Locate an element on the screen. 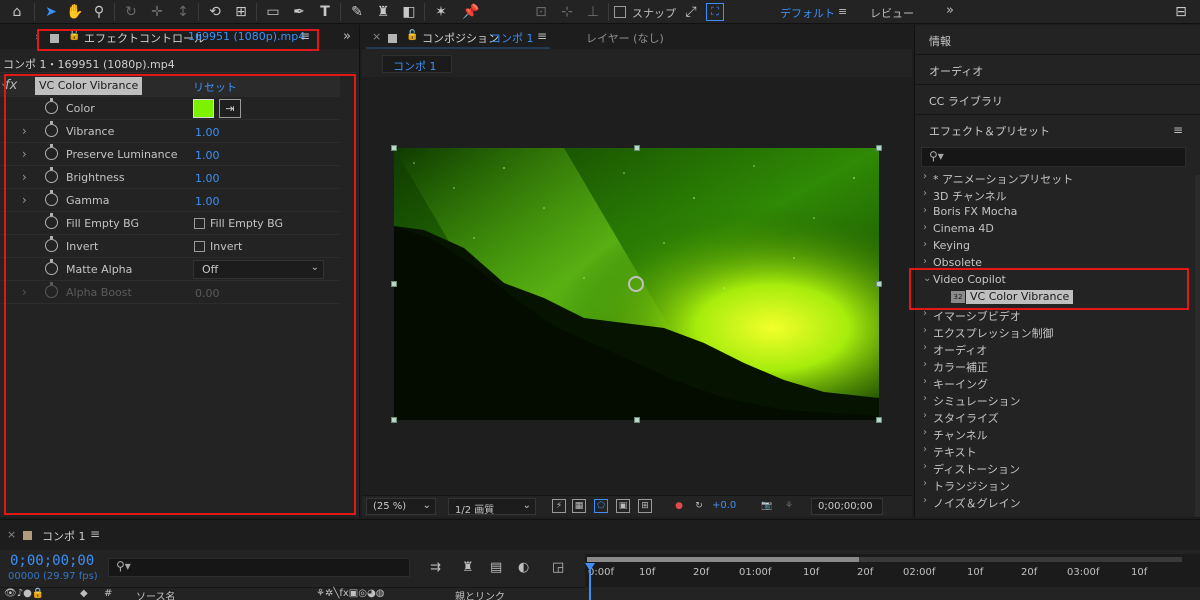  clone-stamp-icon: ♜ is located at coordinates (383, 12).